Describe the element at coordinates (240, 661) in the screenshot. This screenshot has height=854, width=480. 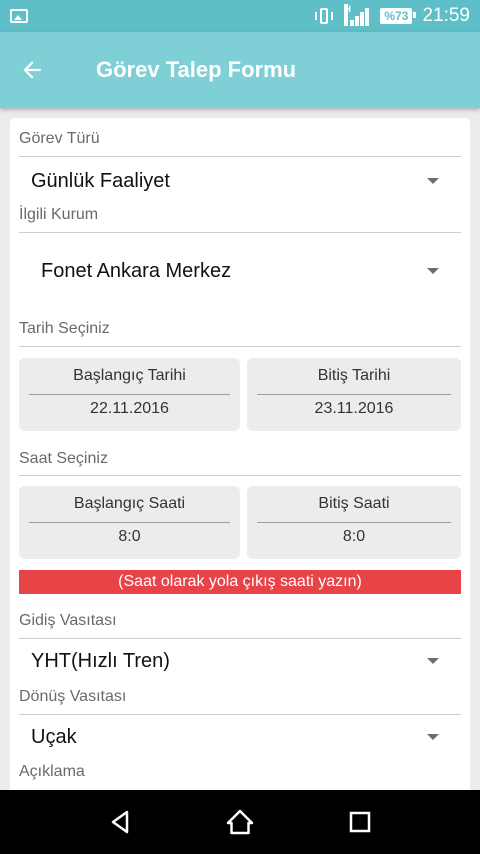
I see `departure-vehicle-spinner: YHT(Hızlı Tren)` at that location.